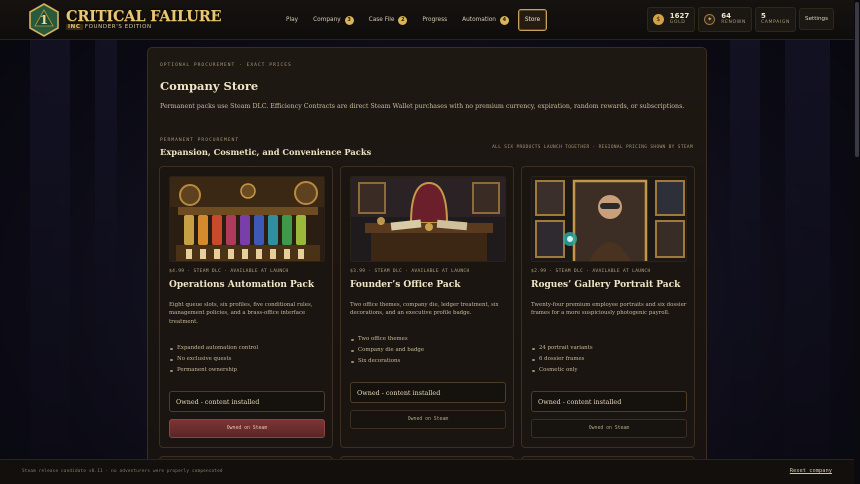 Image resolution: width=860 pixels, height=484 pixels. I want to click on list-item: Company die and badge, so click(387, 350).